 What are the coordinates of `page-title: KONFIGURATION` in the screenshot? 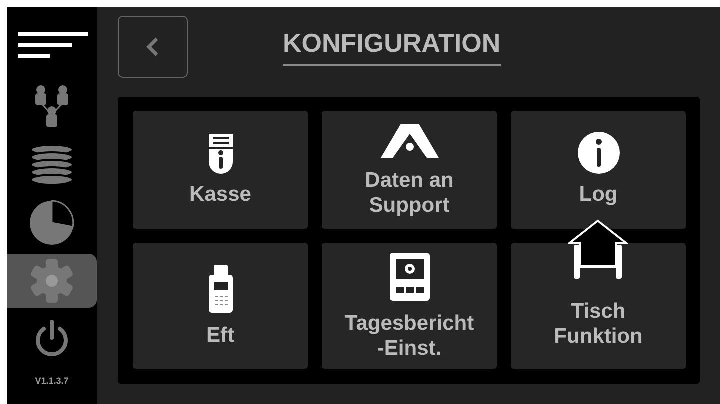 It's located at (392, 47).